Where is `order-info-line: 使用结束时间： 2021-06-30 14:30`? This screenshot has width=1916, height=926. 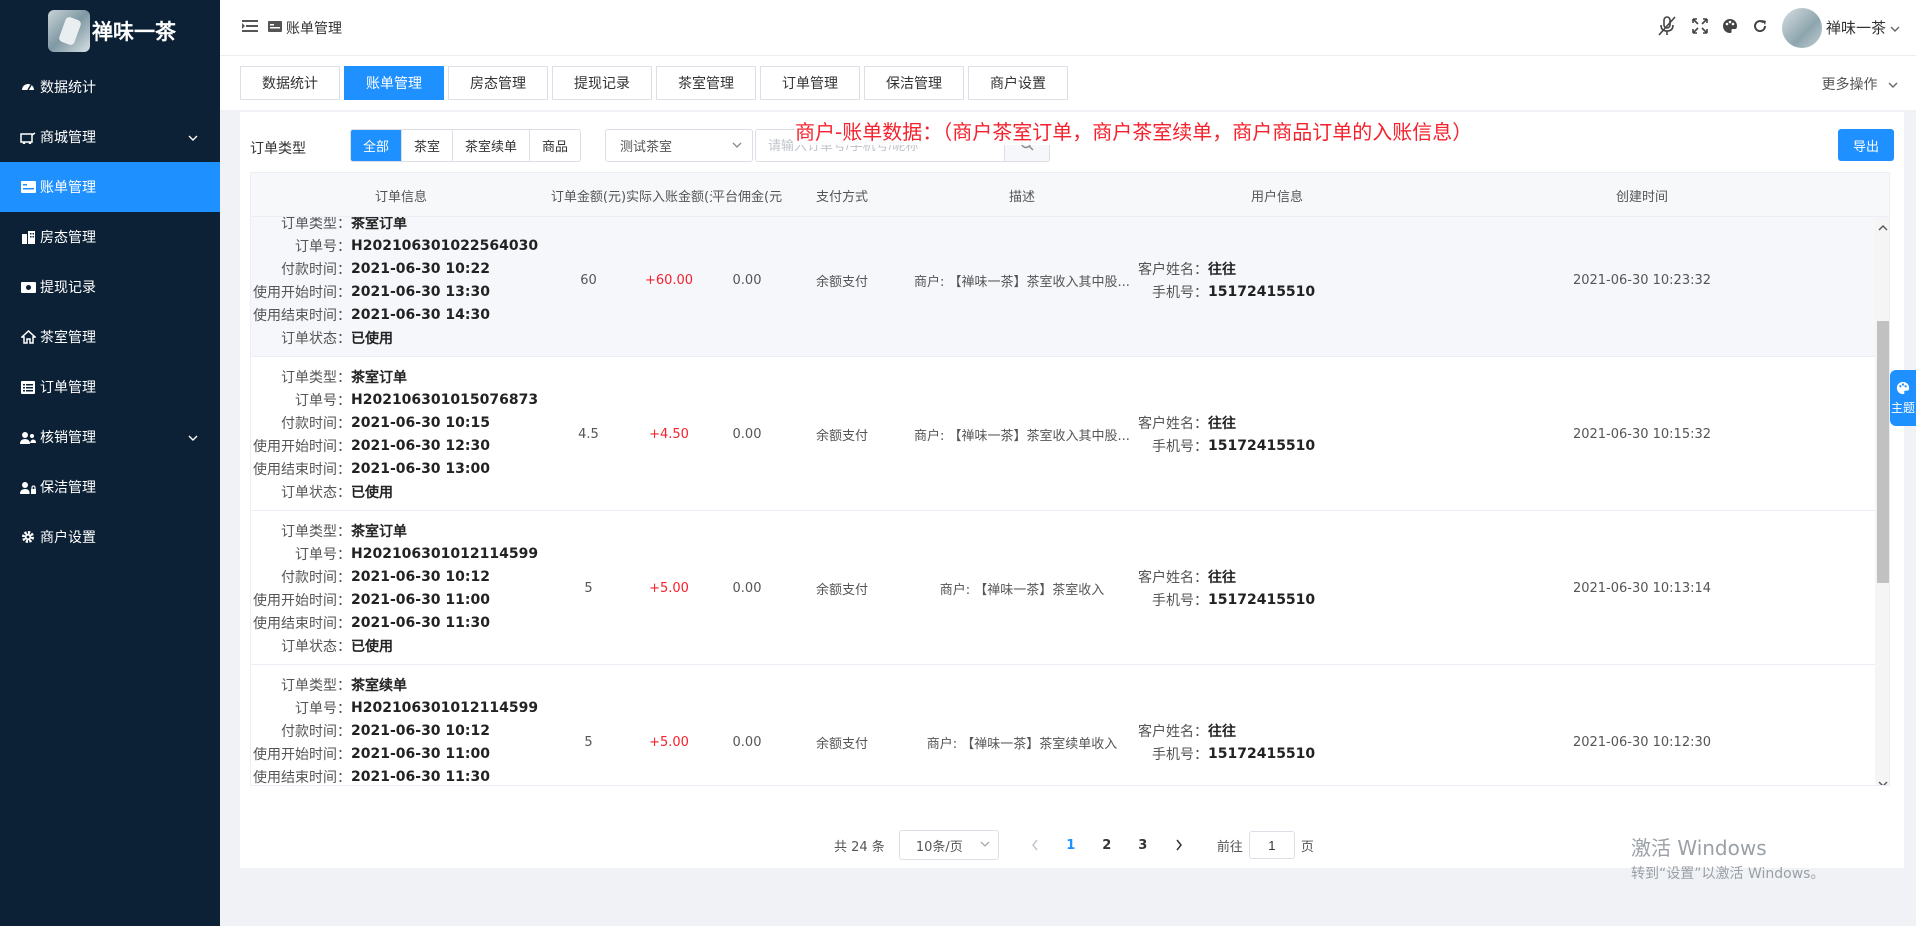 order-info-line: 使用结束时间： 2021-06-30 14:30 is located at coordinates (401, 314).